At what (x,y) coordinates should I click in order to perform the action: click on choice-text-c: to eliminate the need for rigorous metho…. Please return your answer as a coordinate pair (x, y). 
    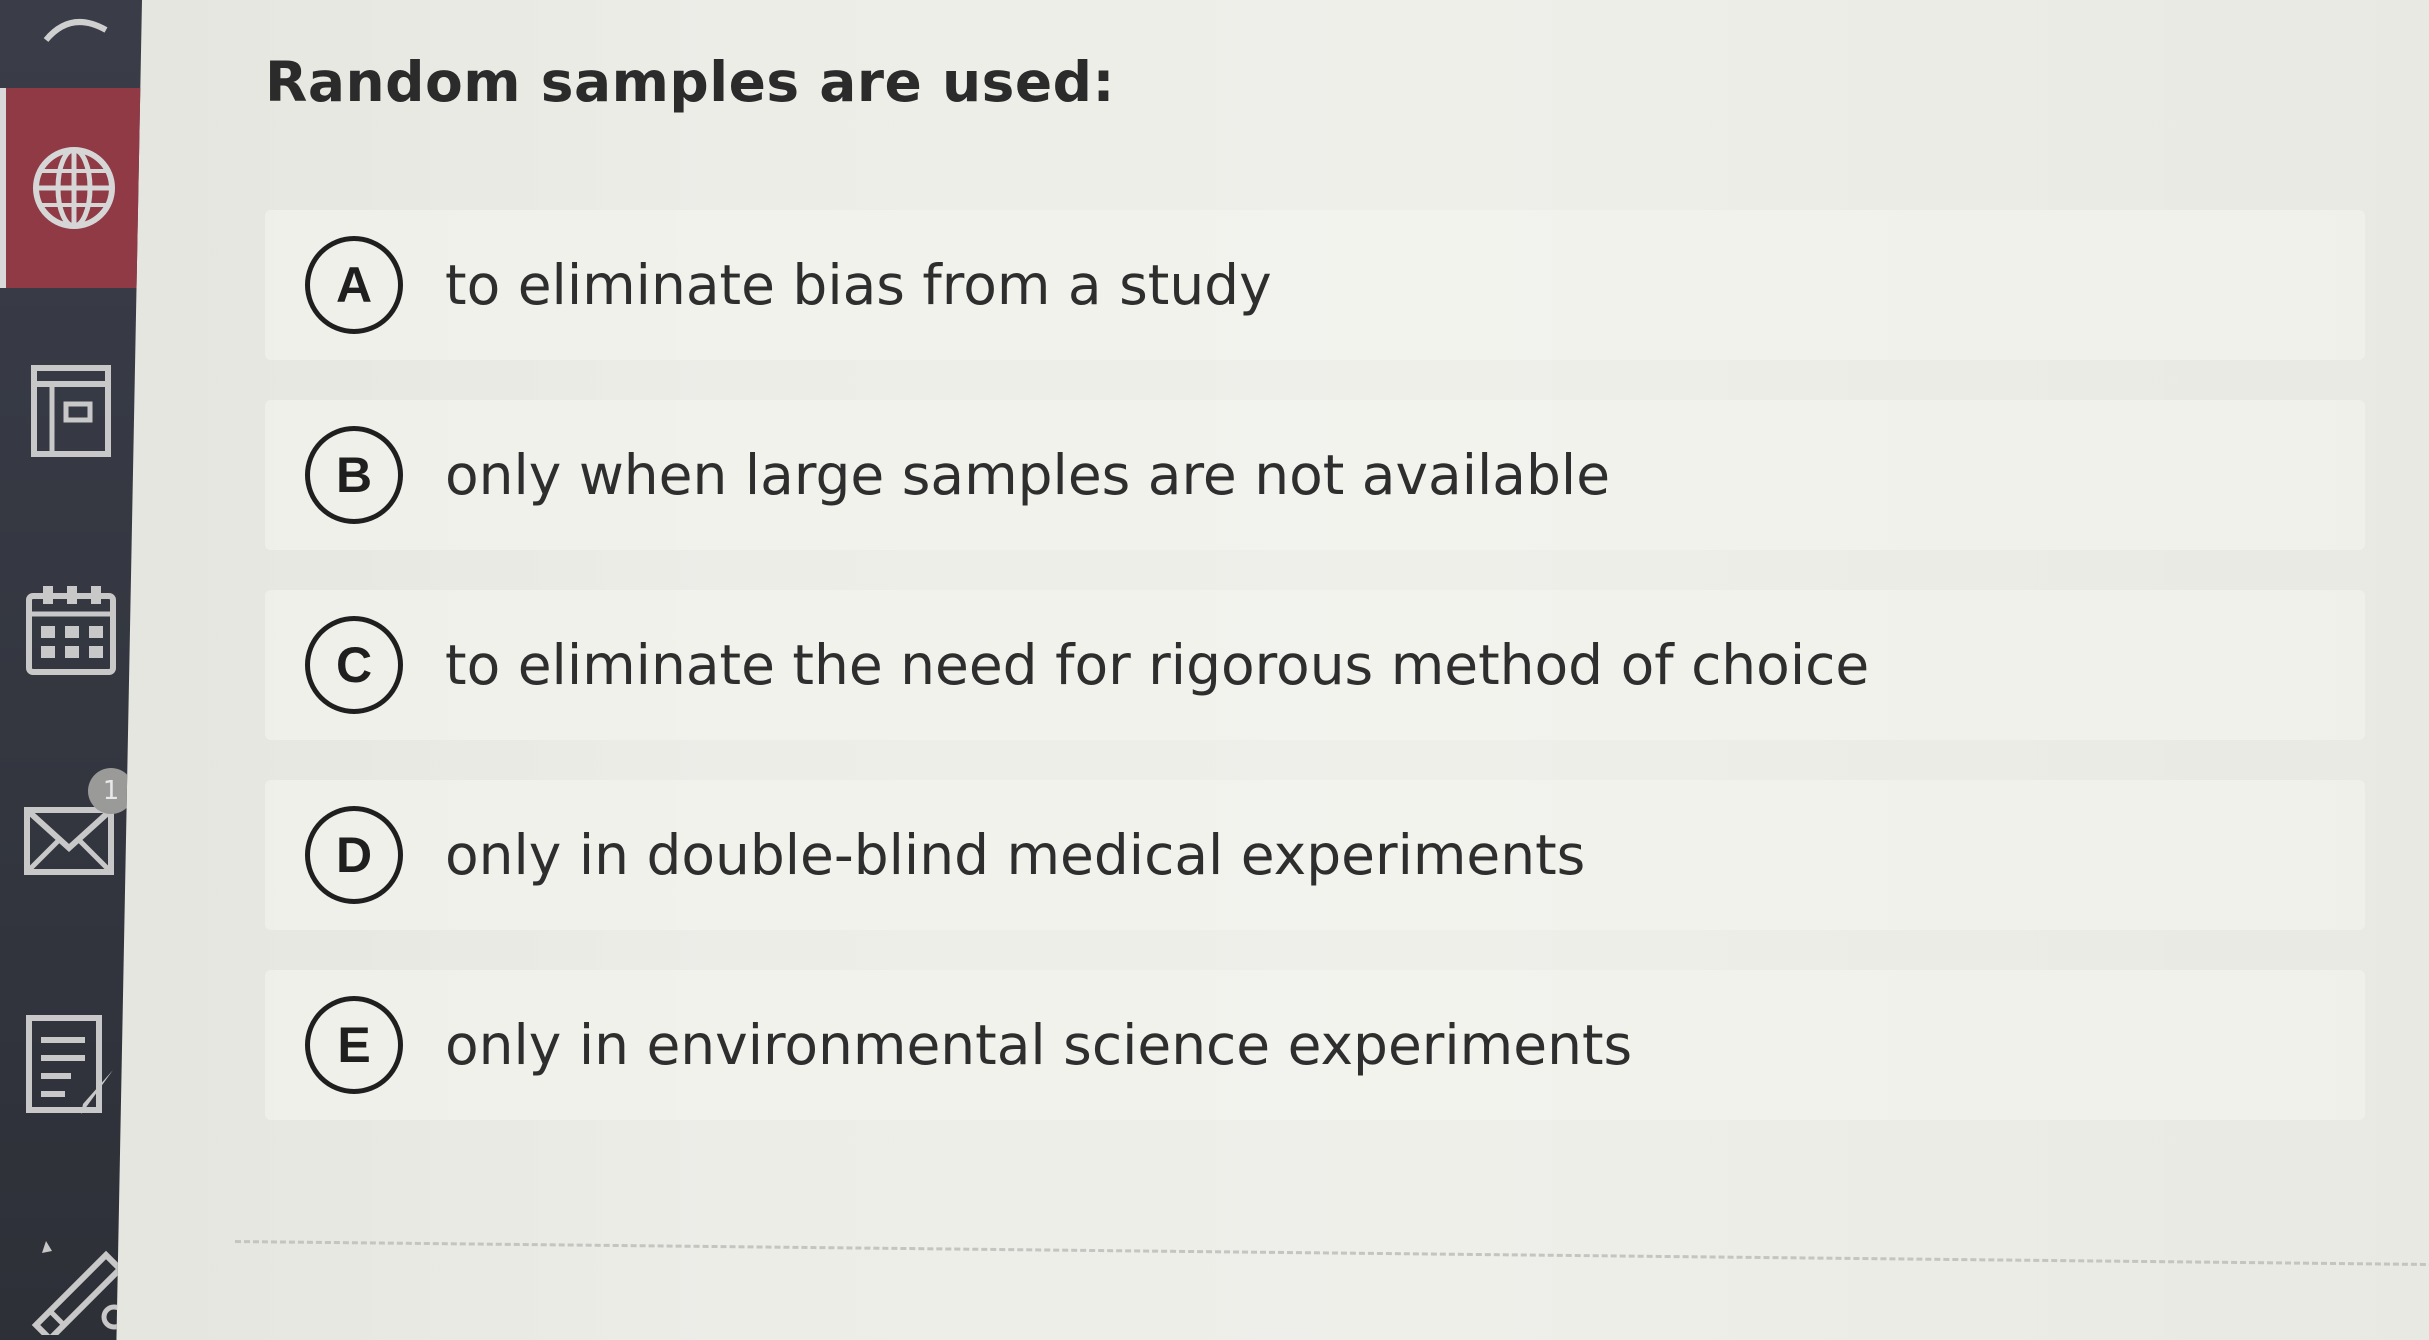
    Looking at the image, I should click on (1157, 665).